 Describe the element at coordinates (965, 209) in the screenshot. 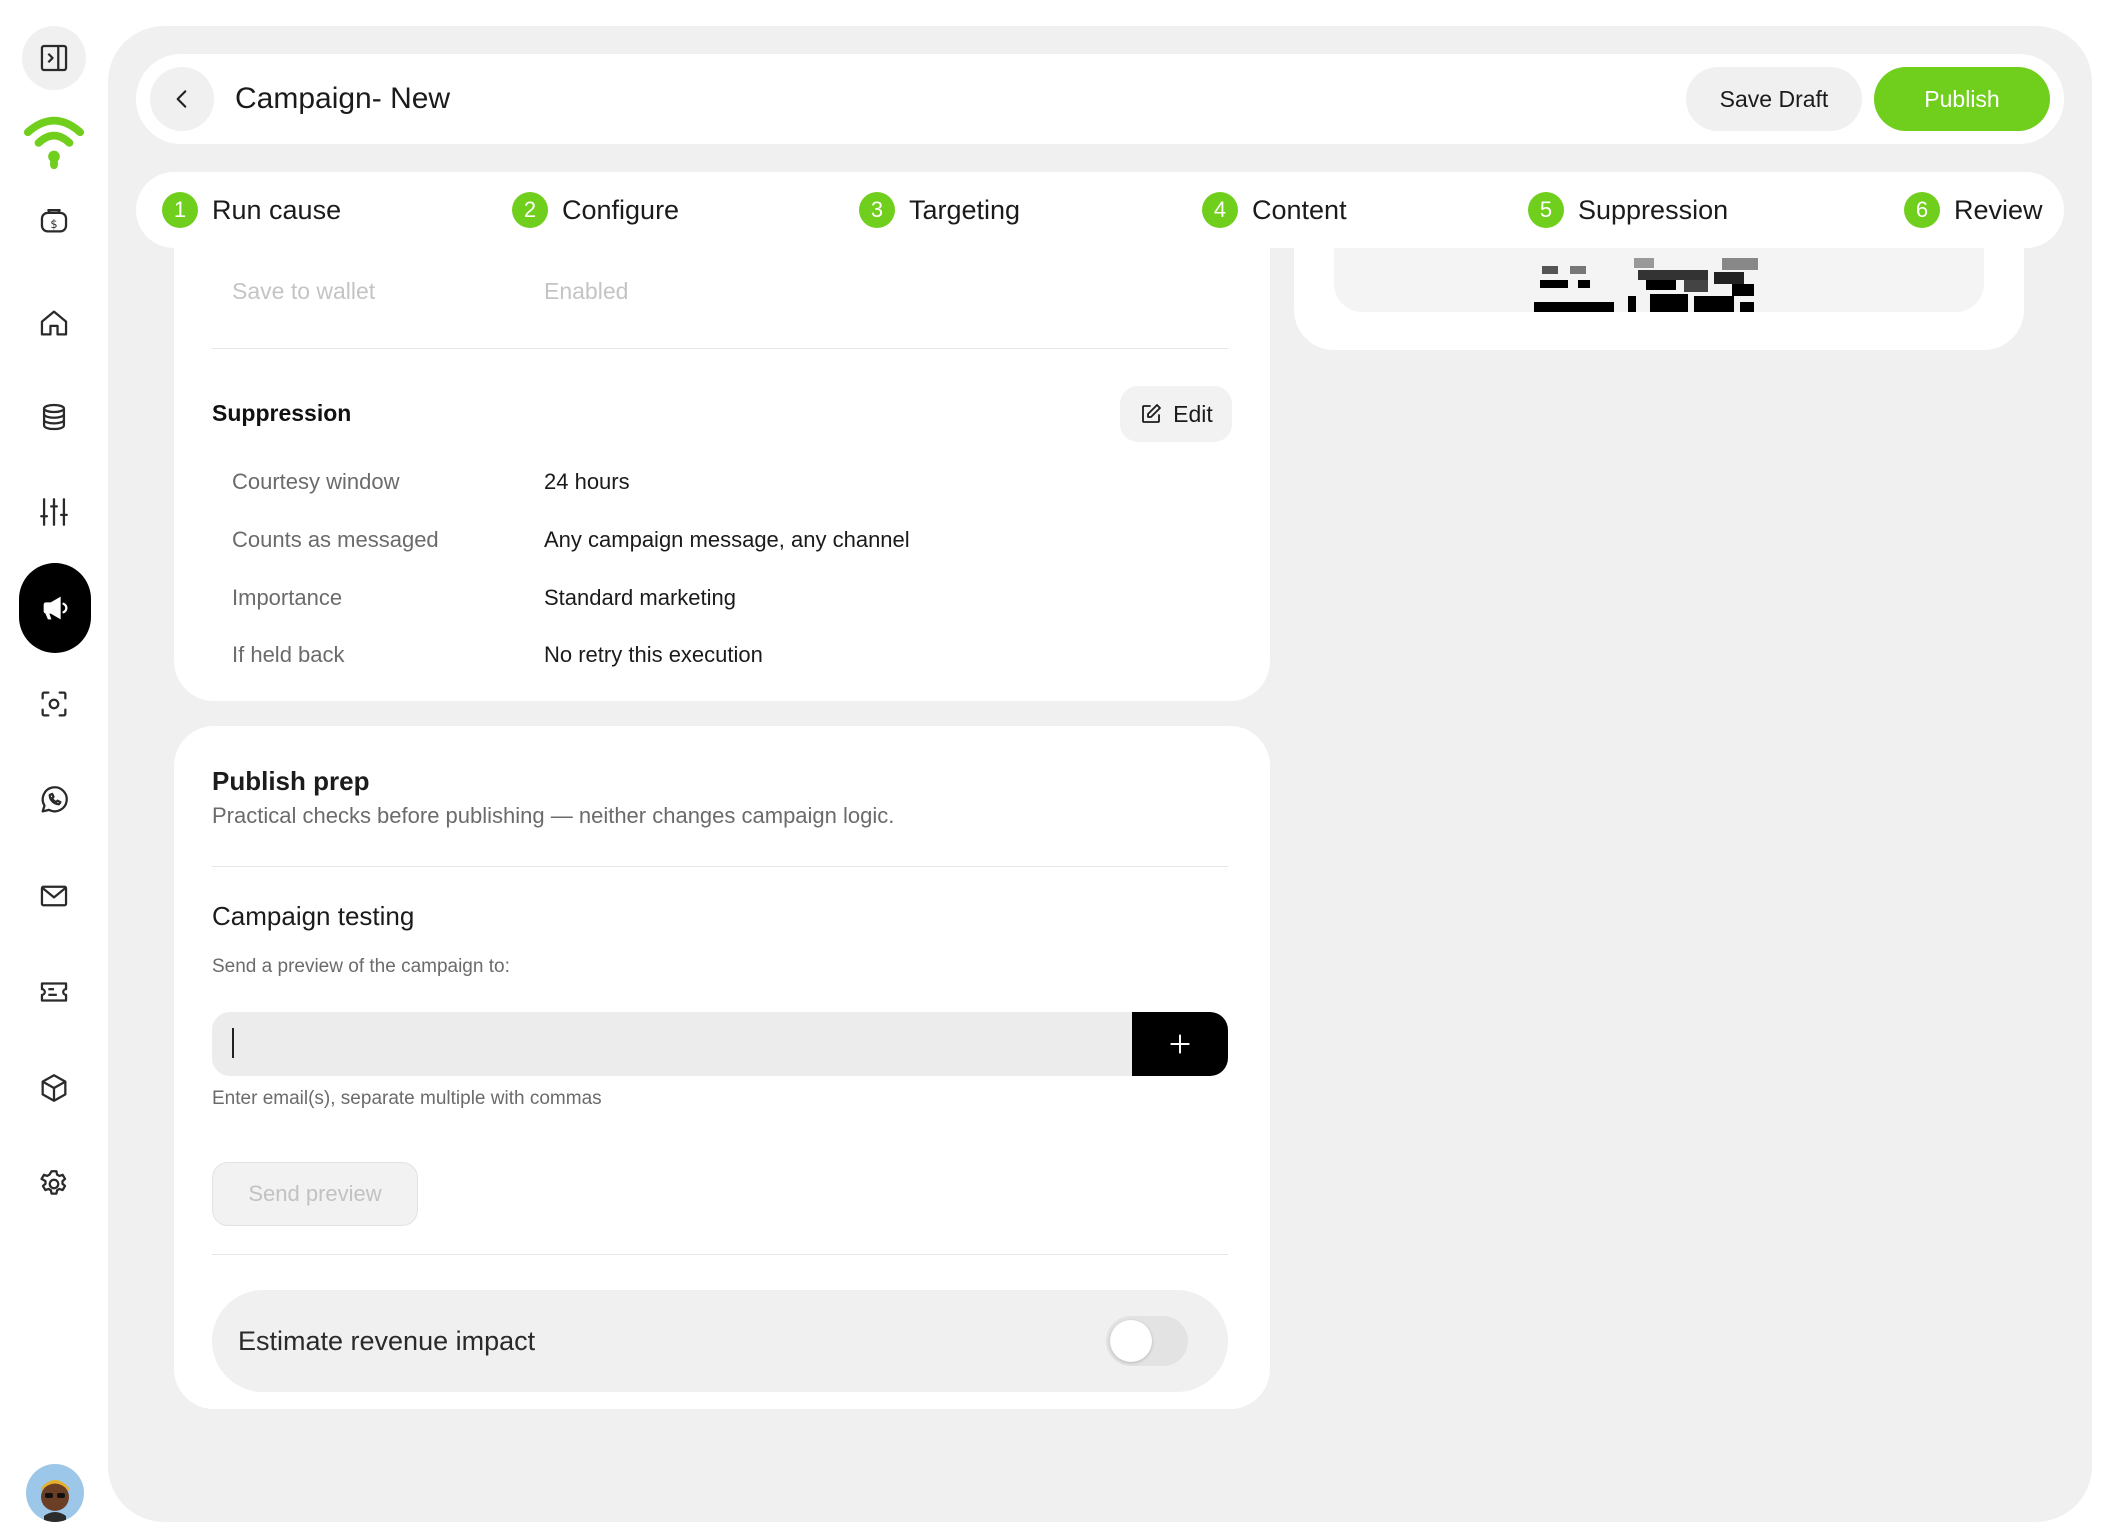

I see `step-label: Targeting` at that location.